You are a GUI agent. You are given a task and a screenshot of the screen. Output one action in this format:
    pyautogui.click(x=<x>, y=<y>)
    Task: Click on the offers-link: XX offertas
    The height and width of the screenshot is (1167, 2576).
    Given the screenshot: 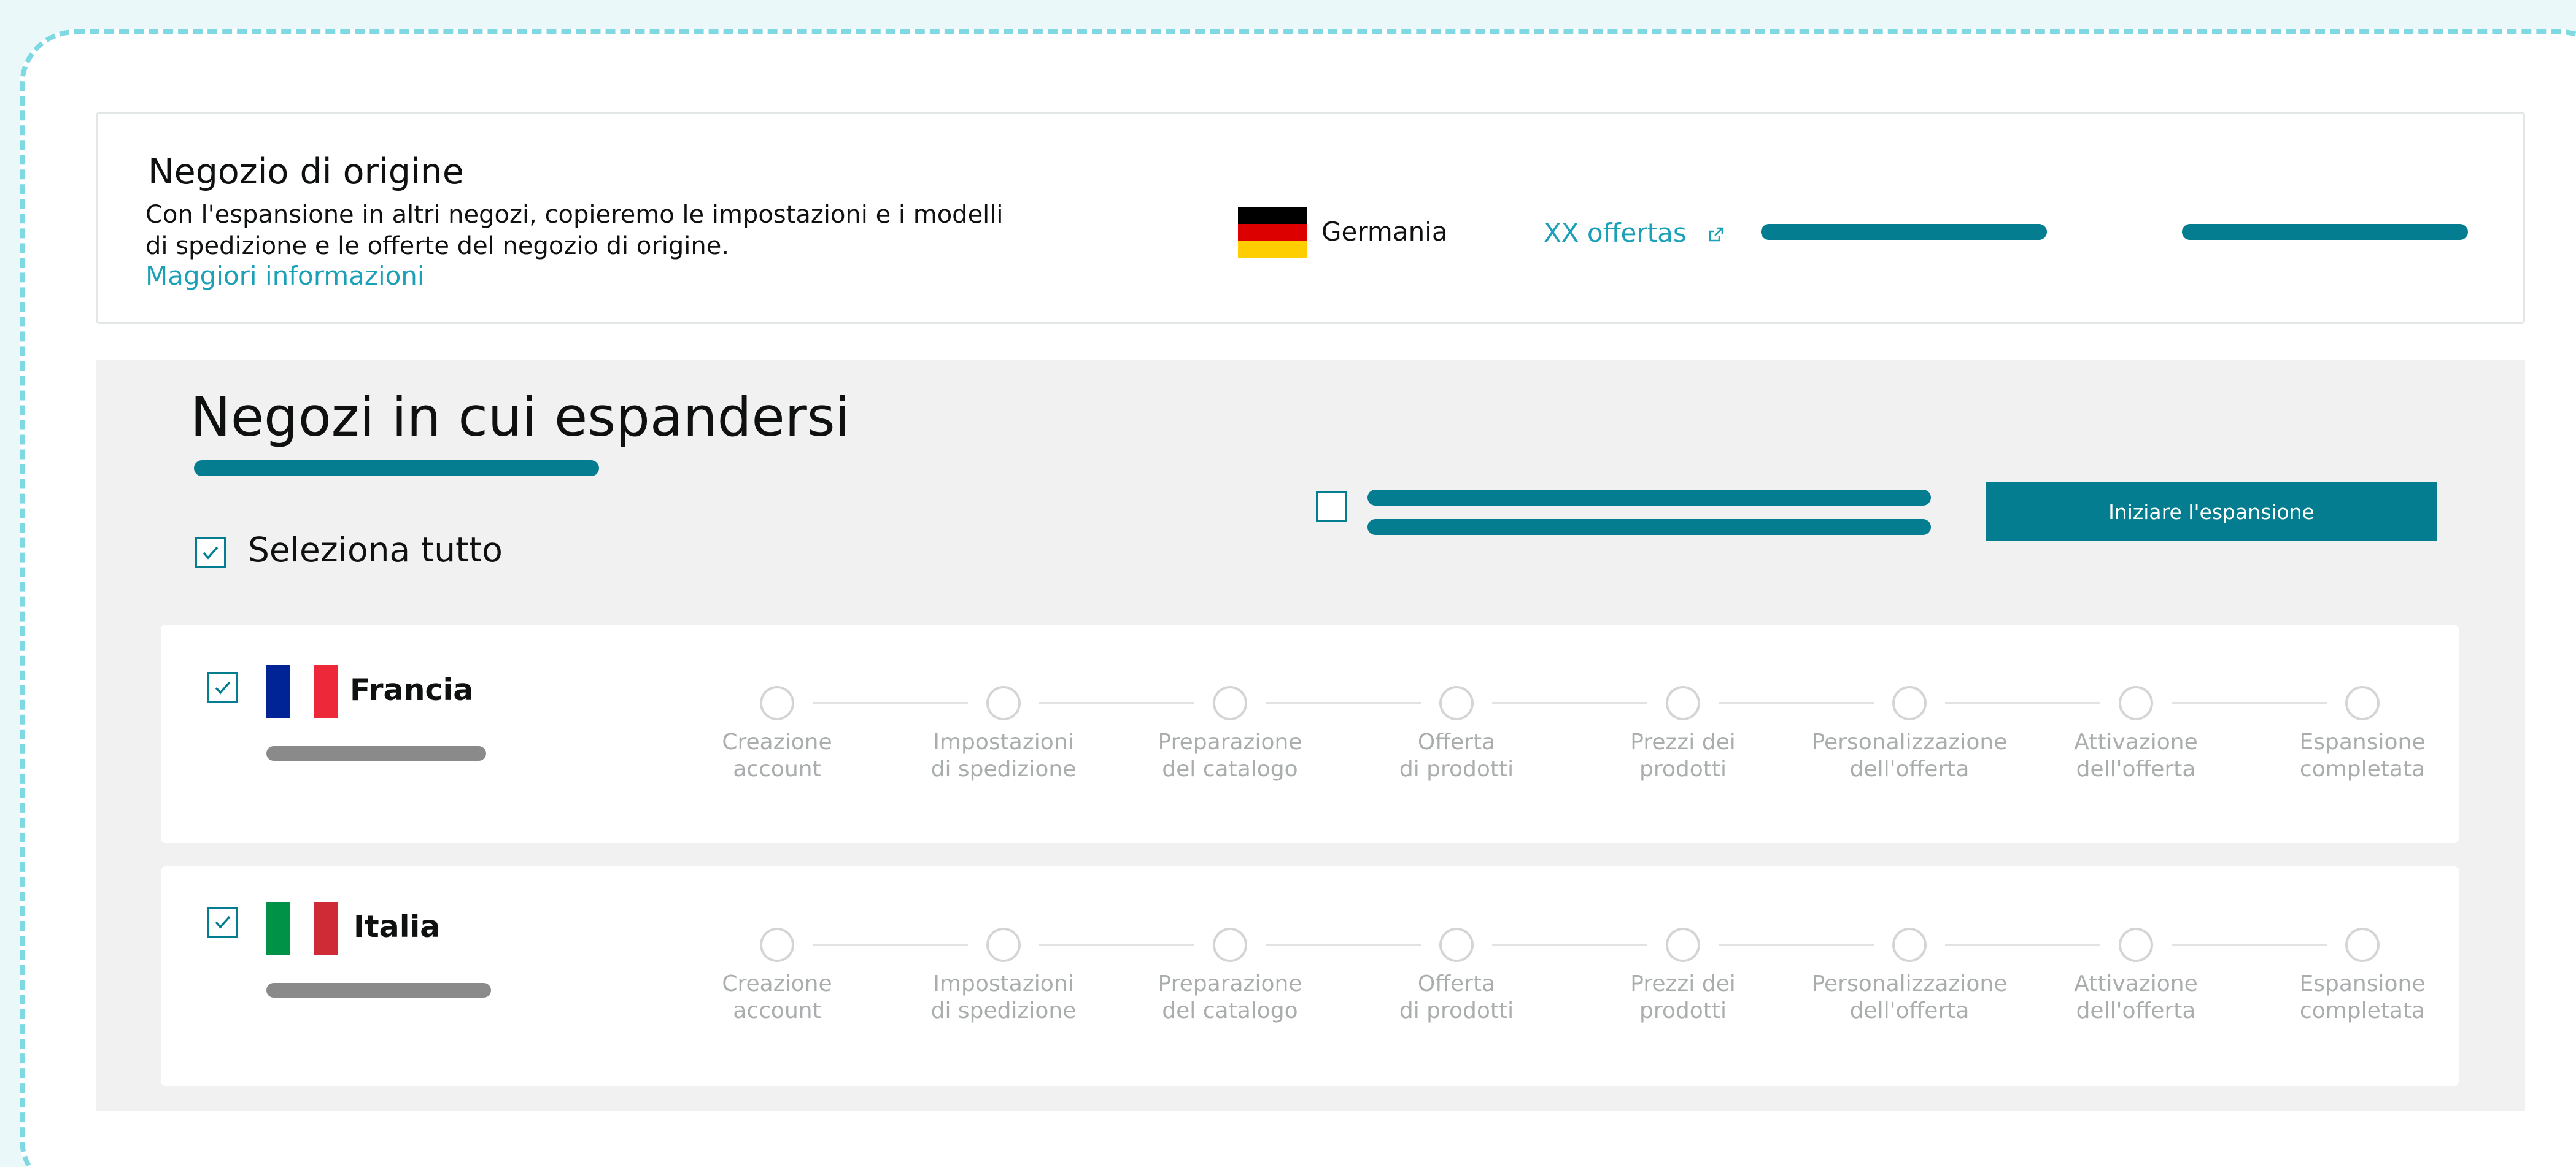 What is the action you would take?
    pyautogui.click(x=1634, y=234)
    